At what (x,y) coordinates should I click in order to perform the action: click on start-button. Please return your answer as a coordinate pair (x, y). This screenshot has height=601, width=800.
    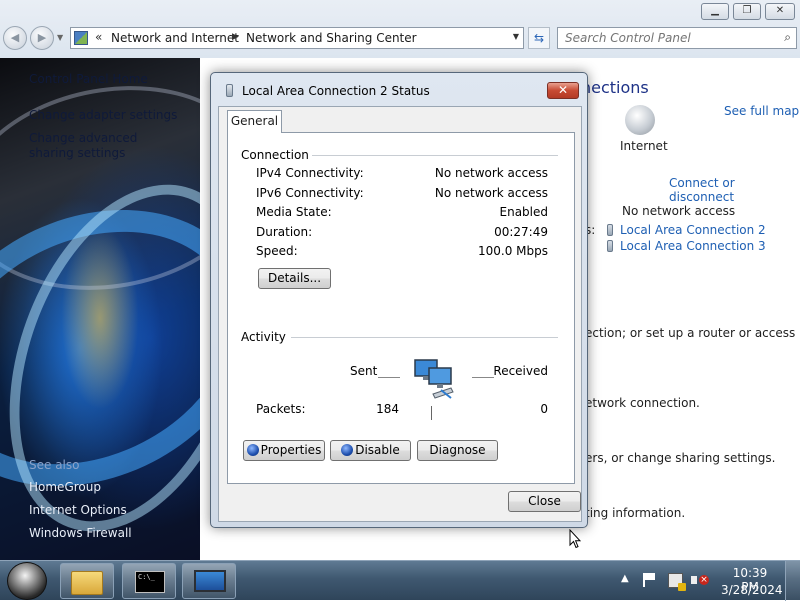
    Looking at the image, I should click on (27, 581).